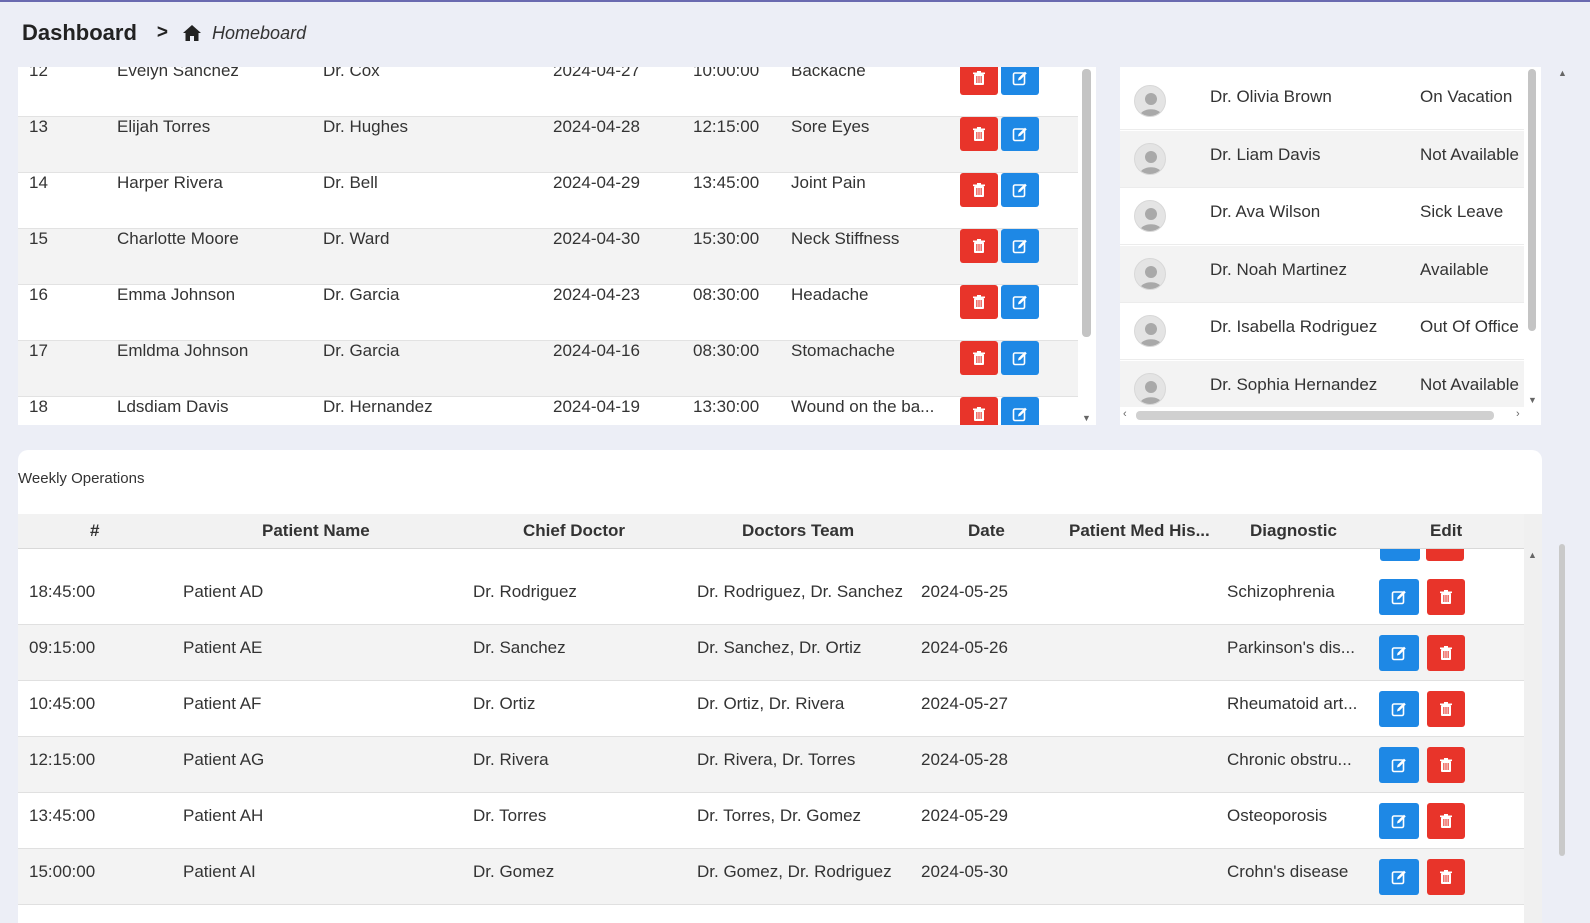 The width and height of the screenshot is (1590, 923). I want to click on operations-scrollbar: ▲, so click(1533, 718).